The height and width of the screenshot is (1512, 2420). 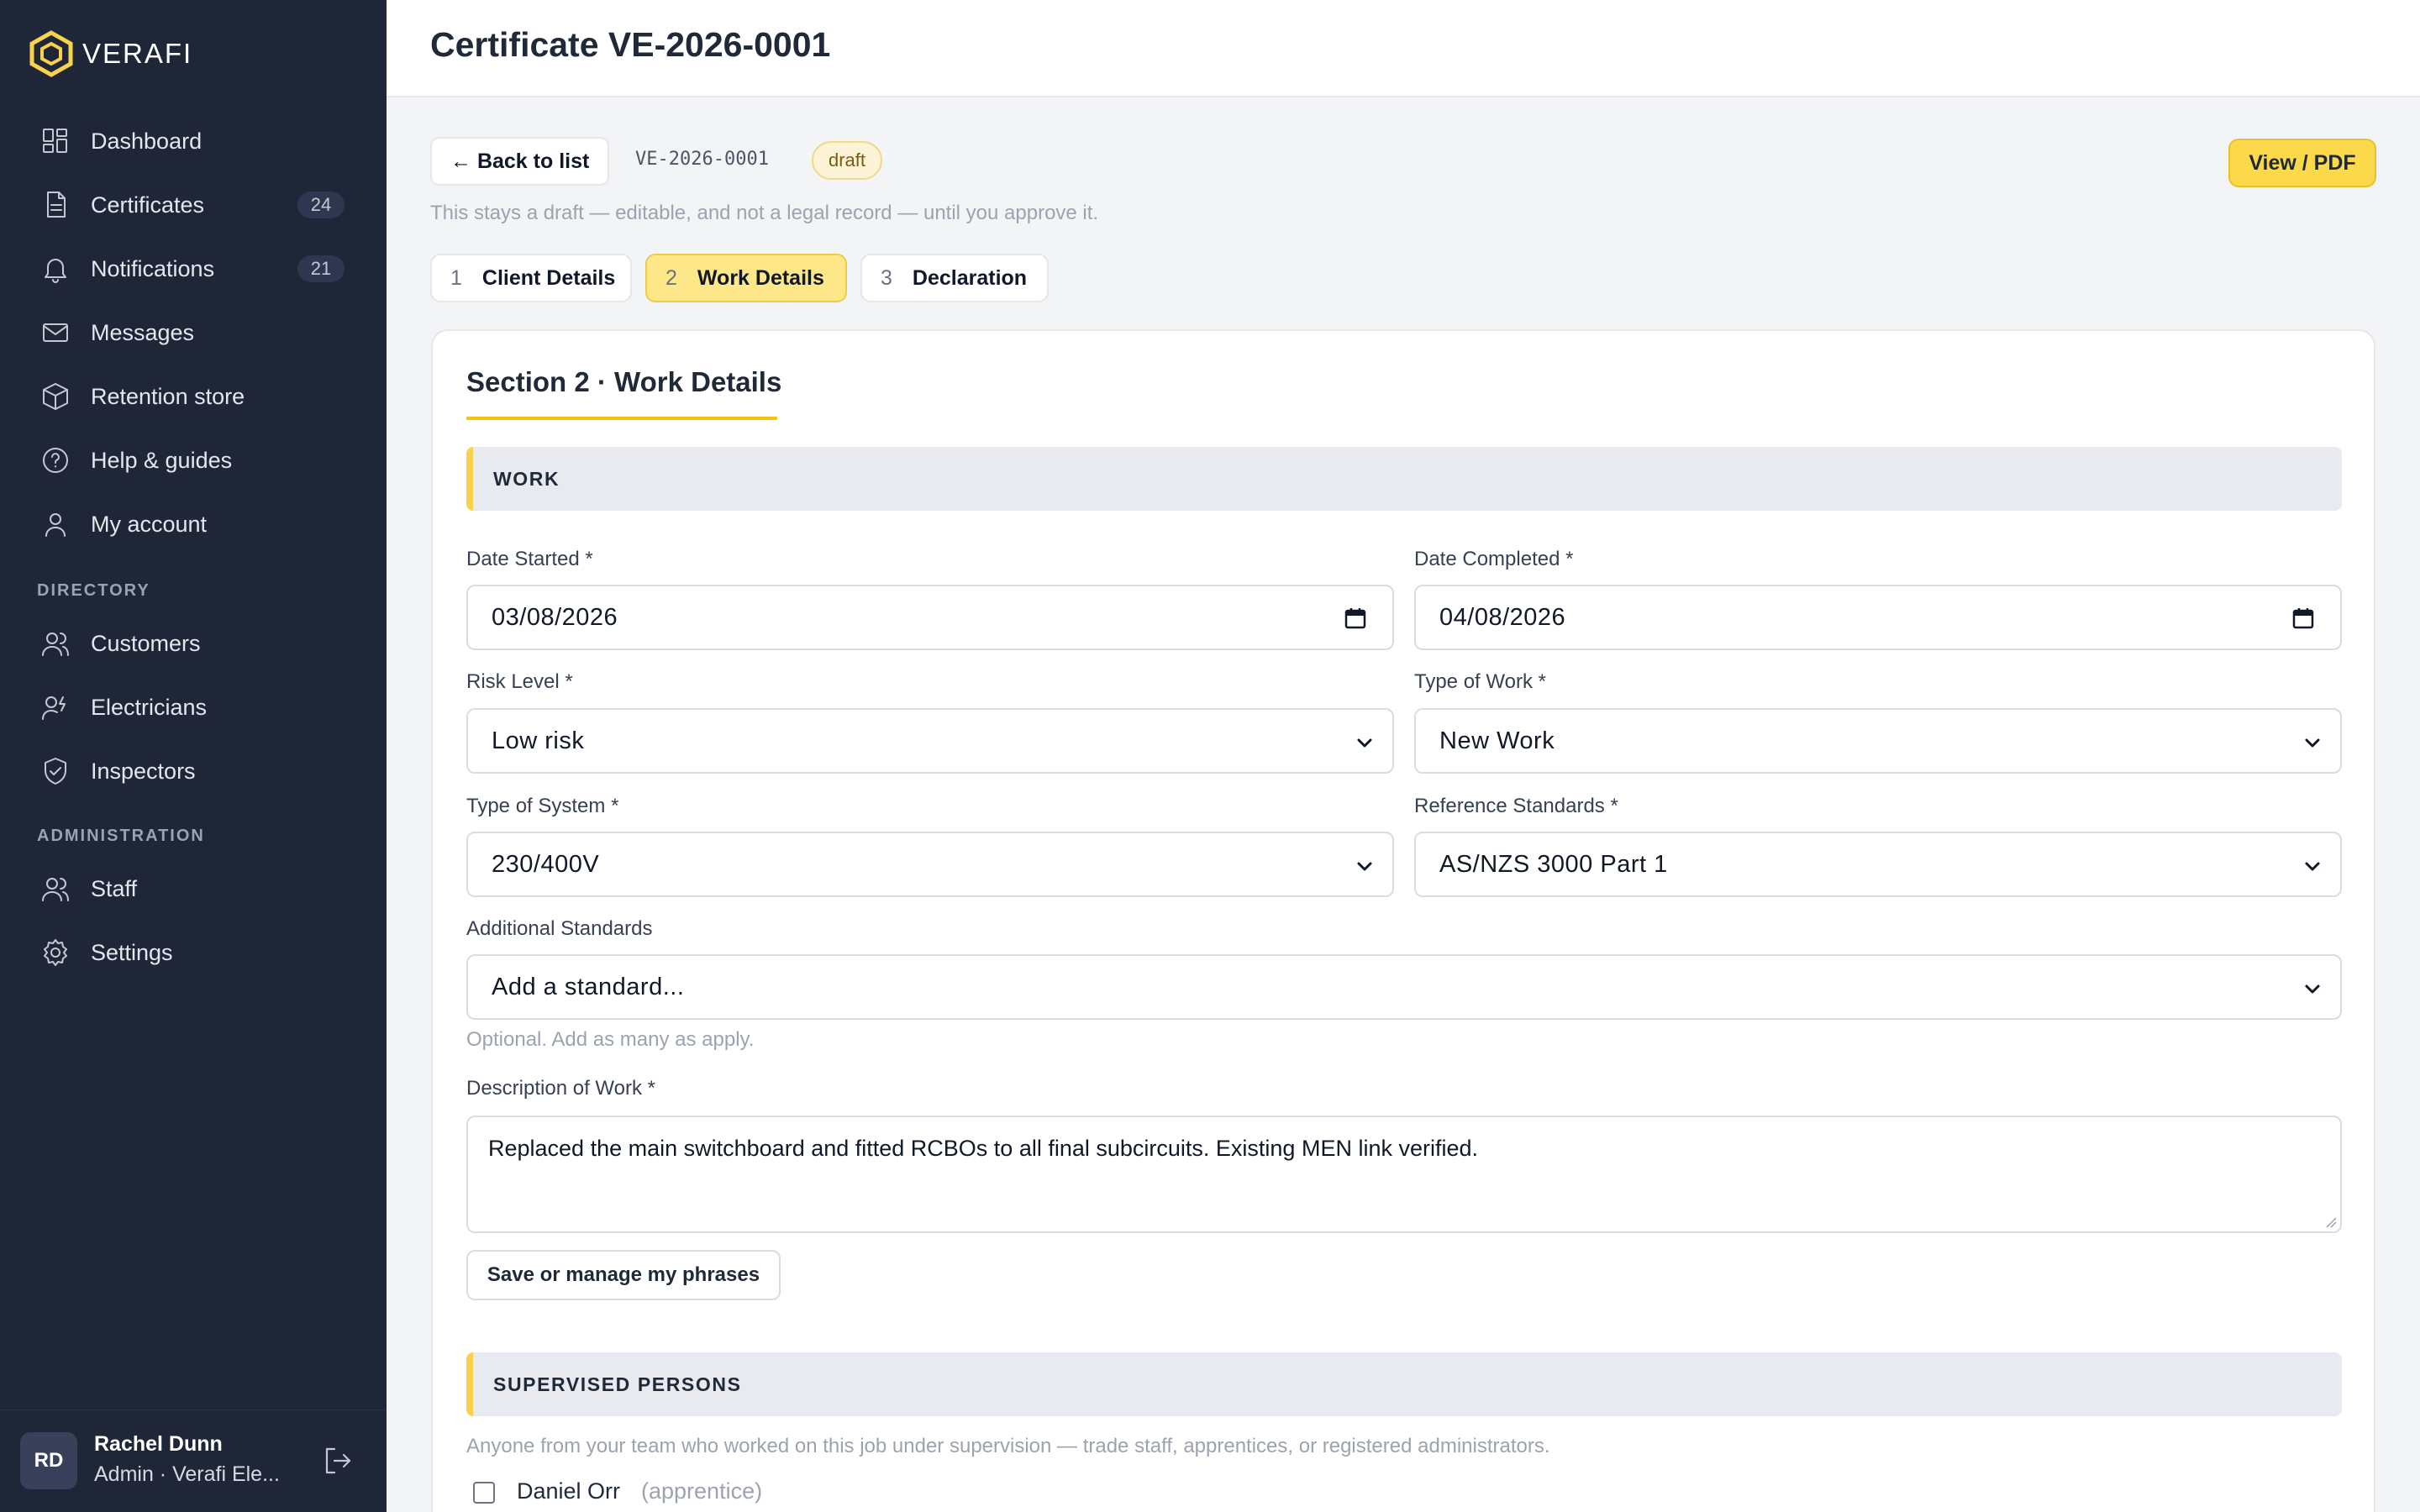 What do you see at coordinates (2331, 1222) in the screenshot?
I see `resize-handle-icon` at bounding box center [2331, 1222].